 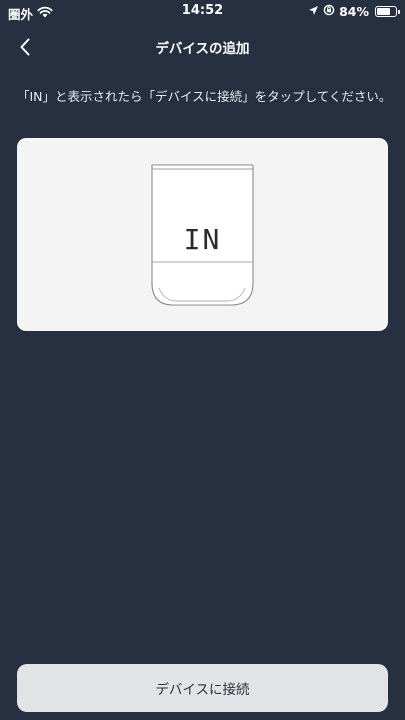 I want to click on location-arrow-icon, so click(x=313, y=11).